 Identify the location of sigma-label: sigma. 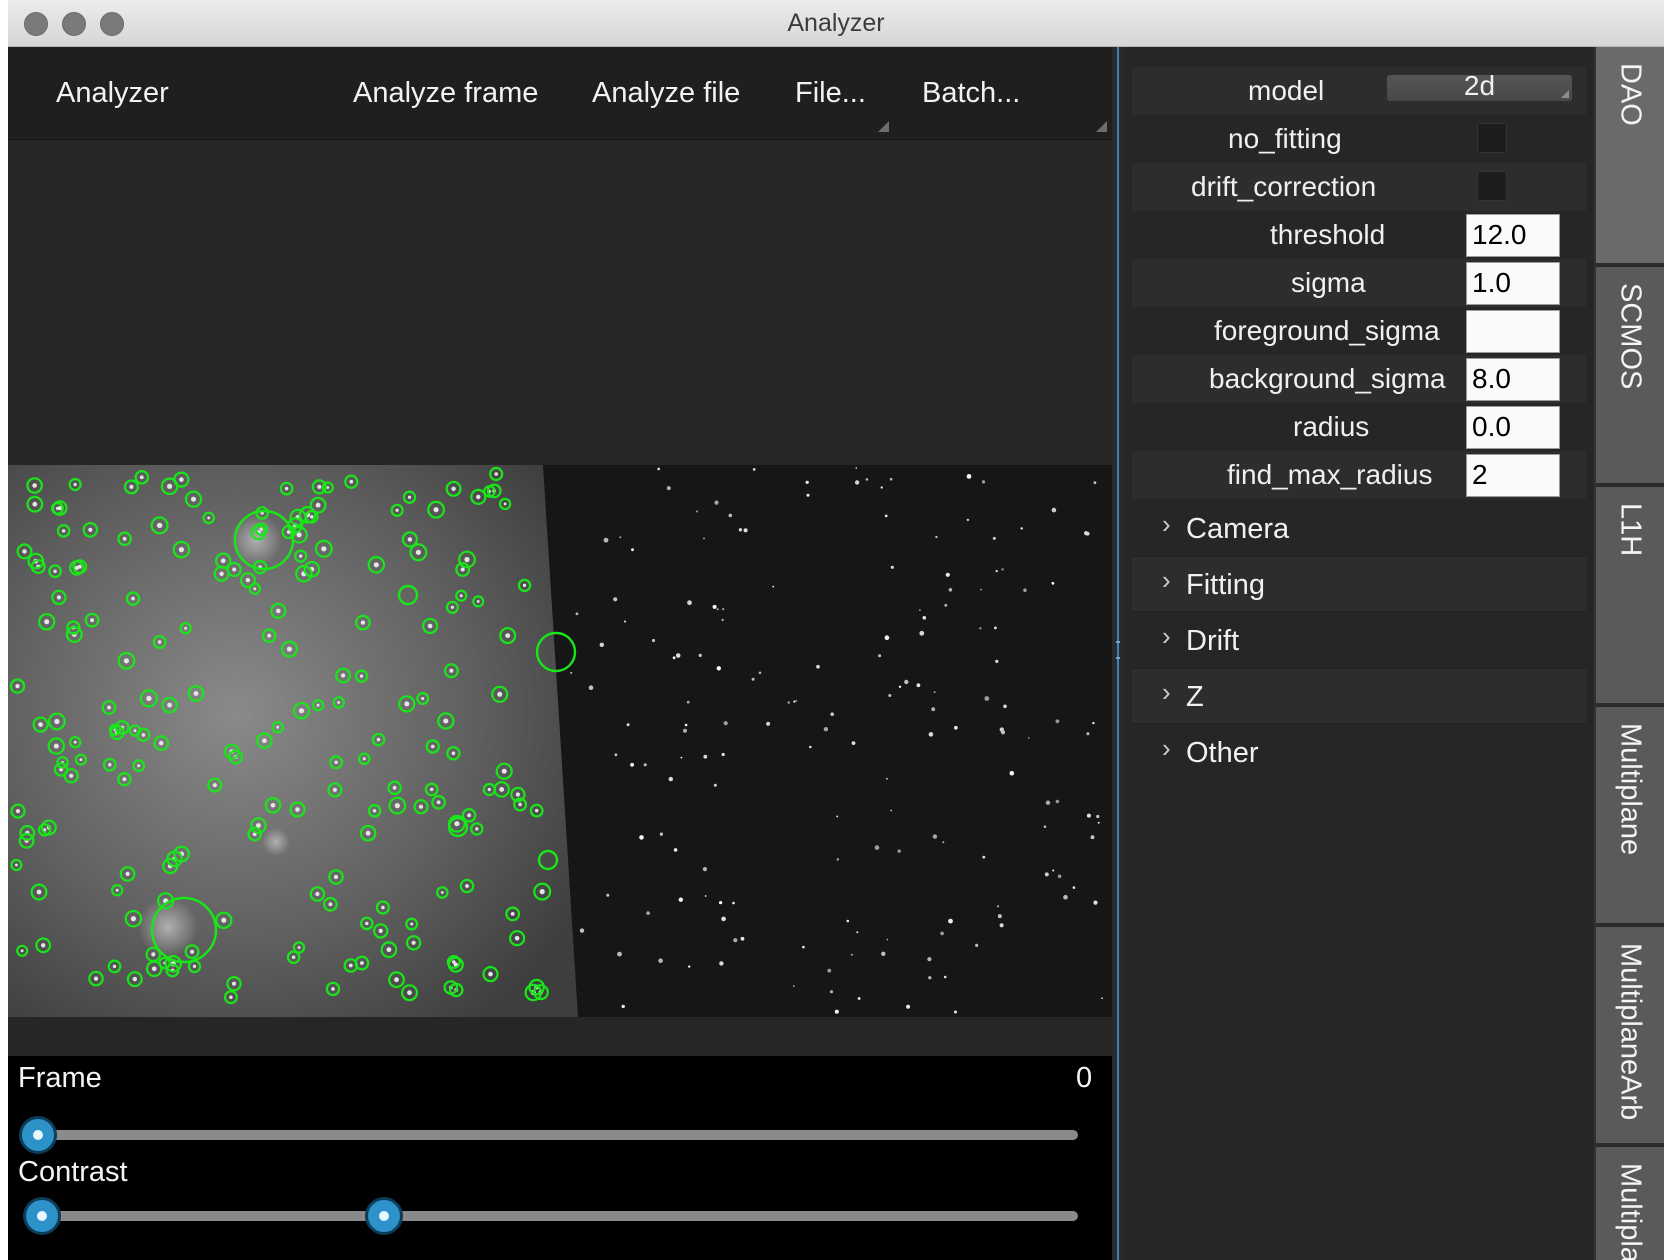
(1328, 282).